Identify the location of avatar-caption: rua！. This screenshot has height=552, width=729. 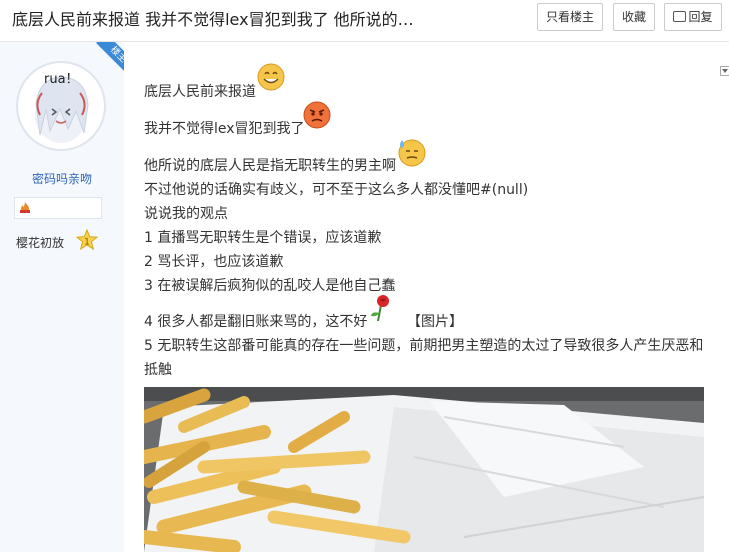
(61, 79).